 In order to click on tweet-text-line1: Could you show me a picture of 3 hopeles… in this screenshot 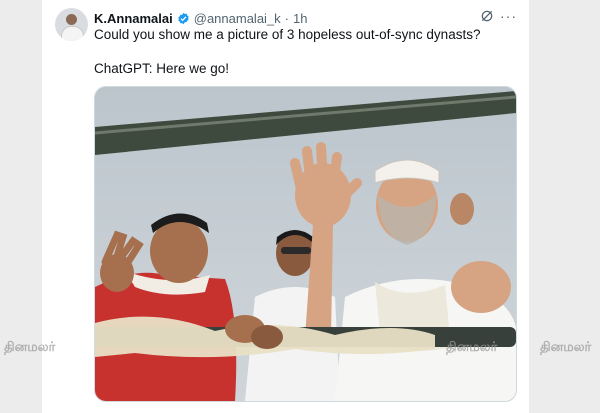, I will do `click(287, 34)`.